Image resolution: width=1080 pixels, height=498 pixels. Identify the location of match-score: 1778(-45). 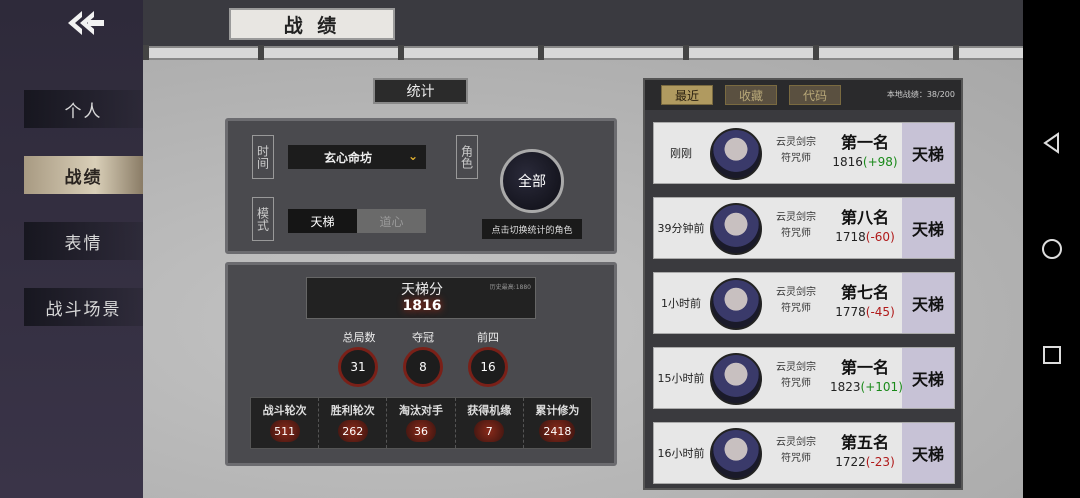
(865, 312).